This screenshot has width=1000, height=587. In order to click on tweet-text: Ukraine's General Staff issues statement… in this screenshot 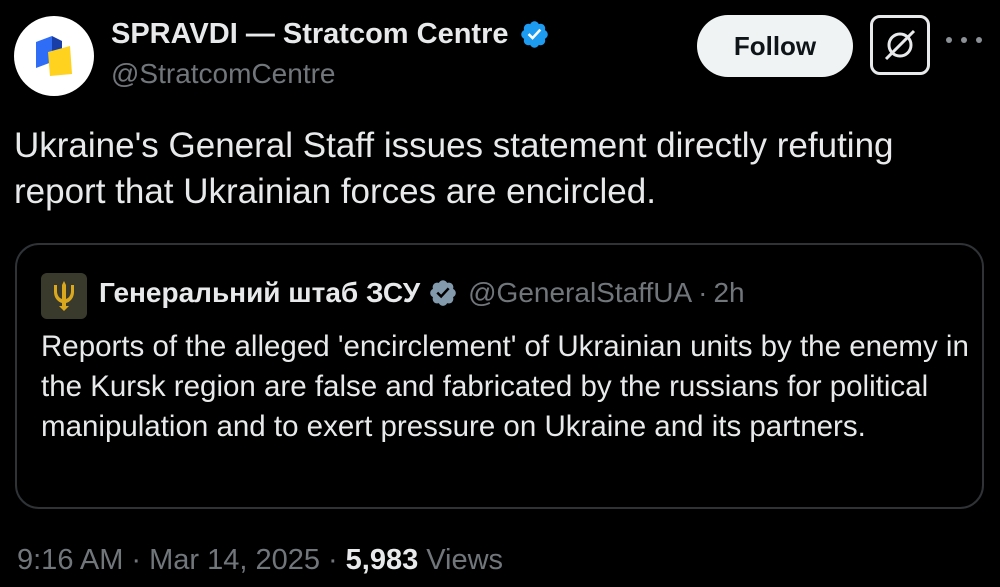, I will do `click(454, 168)`.